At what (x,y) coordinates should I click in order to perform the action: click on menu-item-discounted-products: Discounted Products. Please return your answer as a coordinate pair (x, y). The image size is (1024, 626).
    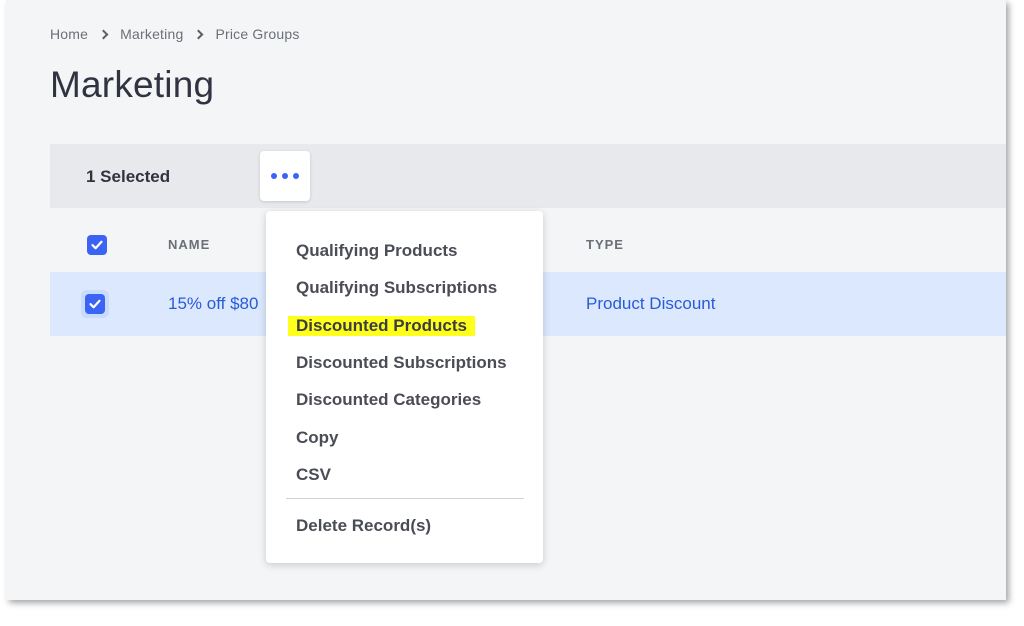
    Looking at the image, I should click on (381, 326).